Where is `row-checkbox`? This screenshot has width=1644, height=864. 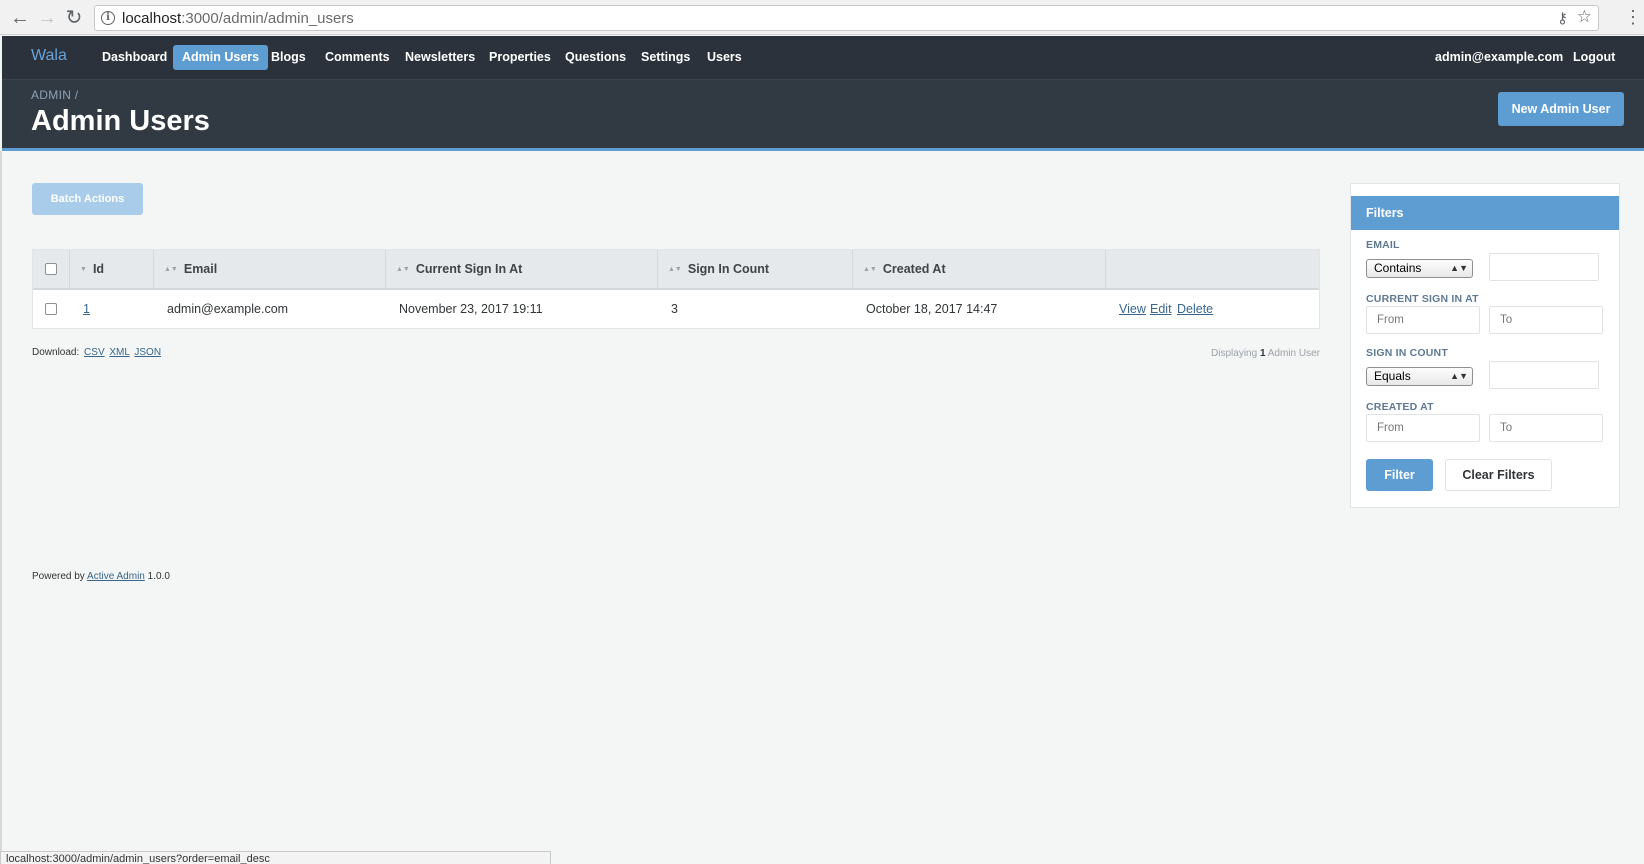 row-checkbox is located at coordinates (51, 309).